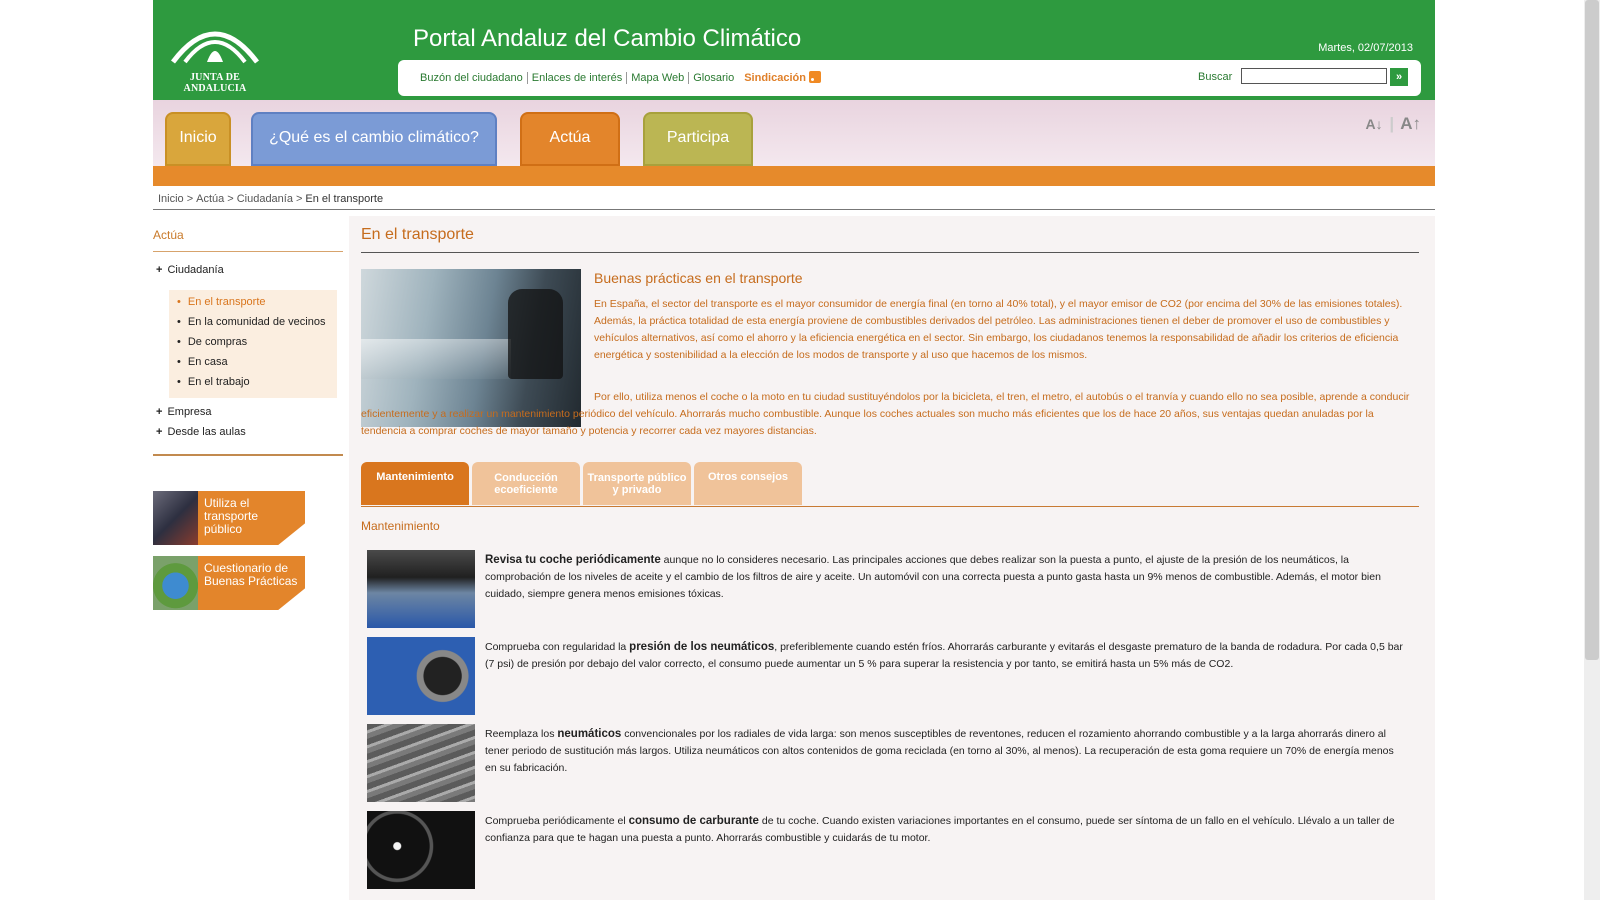  I want to click on breadcrumb: Inicio > Actúa > Ciudadanía > En el transporte, so click(271, 199).